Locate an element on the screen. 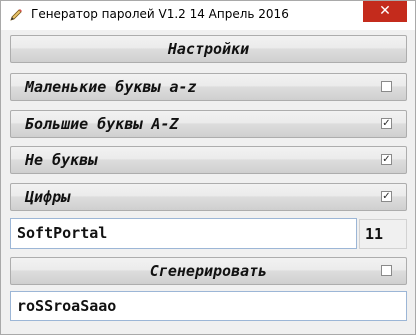 The width and height of the screenshot is (416, 335). option-digits: Цифры is located at coordinates (208, 197).